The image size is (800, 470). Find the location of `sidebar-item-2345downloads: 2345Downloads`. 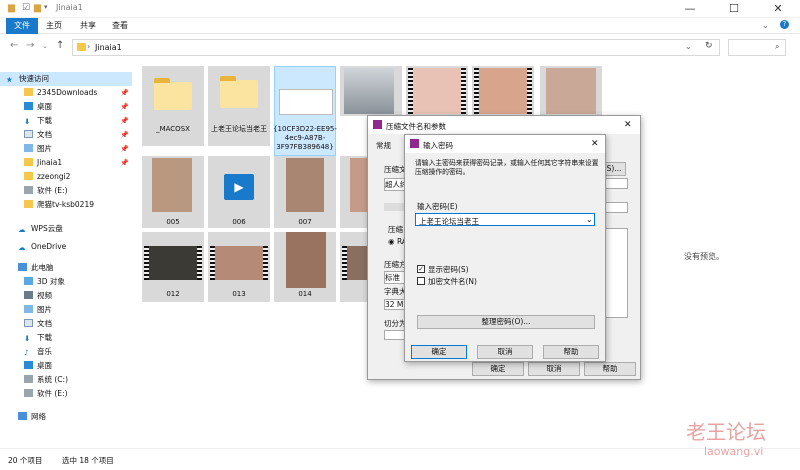

sidebar-item-2345downloads: 2345Downloads is located at coordinates (60, 92).